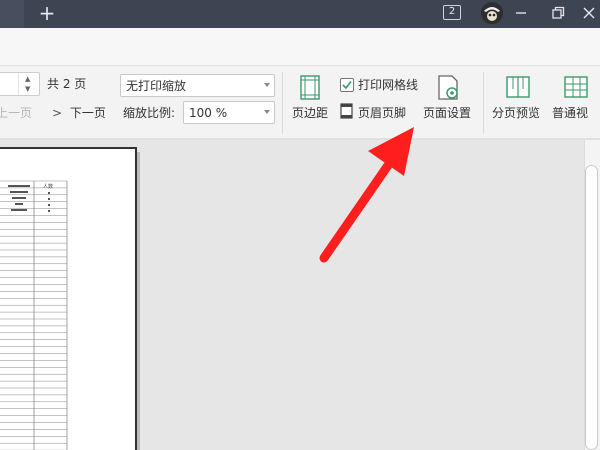 The image size is (600, 450). Describe the element at coordinates (518, 88) in the screenshot. I see `page-break-preview-icon` at that location.